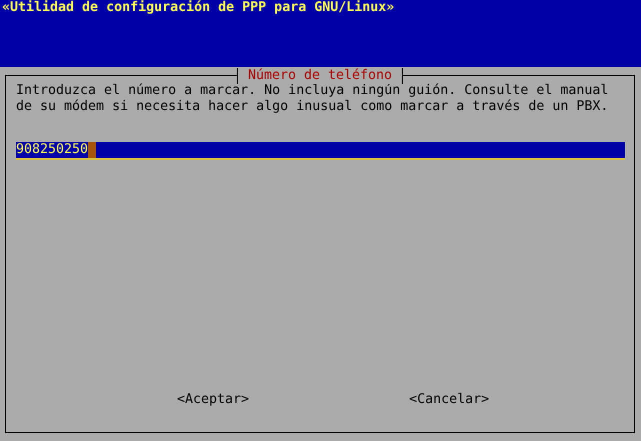 The height and width of the screenshot is (441, 641). Describe the element at coordinates (449, 400) in the screenshot. I see `dialog-button: <Cancelar>` at that location.